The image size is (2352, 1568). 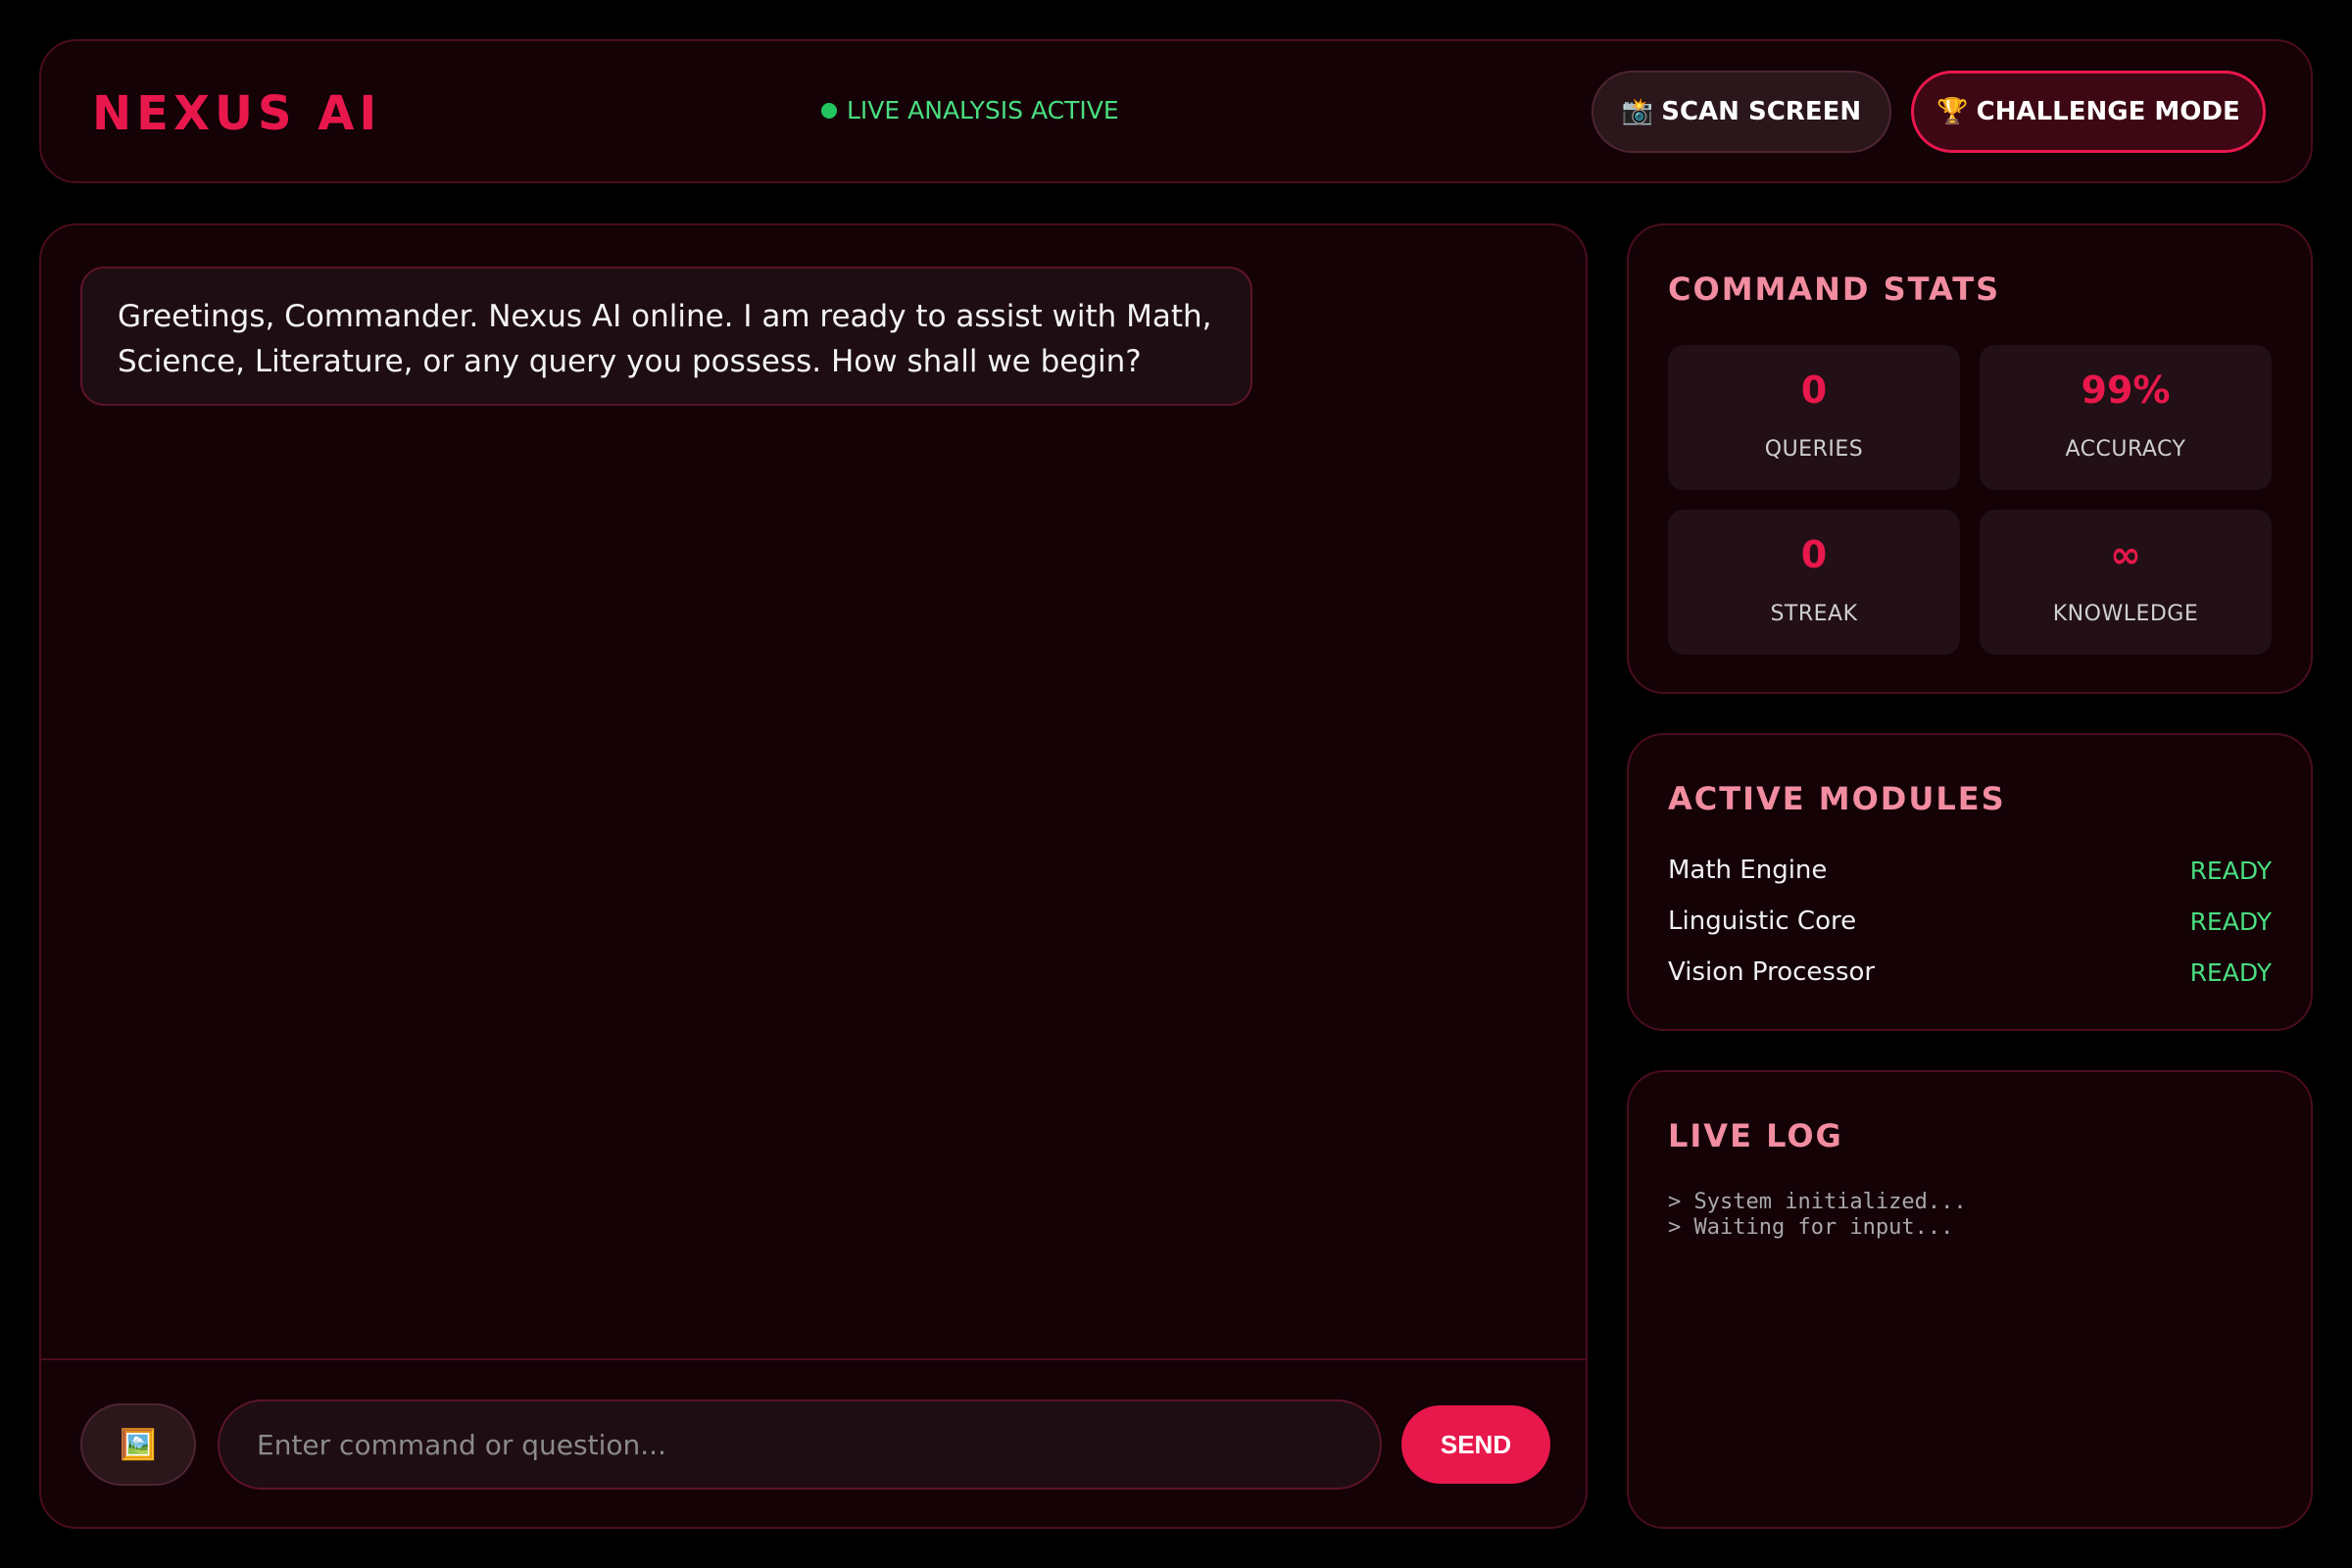 What do you see at coordinates (1814, 582) in the screenshot?
I see `stat-card-streak: 0 STREAK` at bounding box center [1814, 582].